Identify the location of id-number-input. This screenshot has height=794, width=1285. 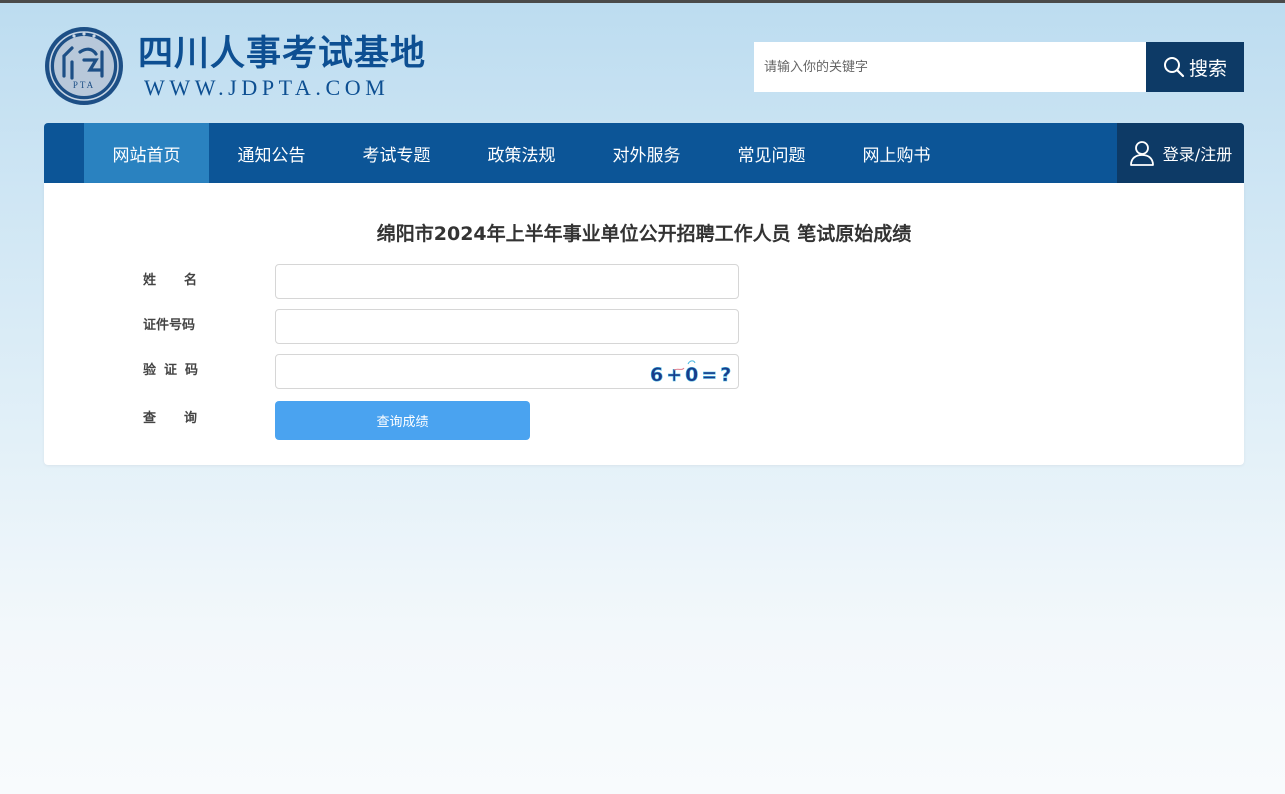
(507, 326).